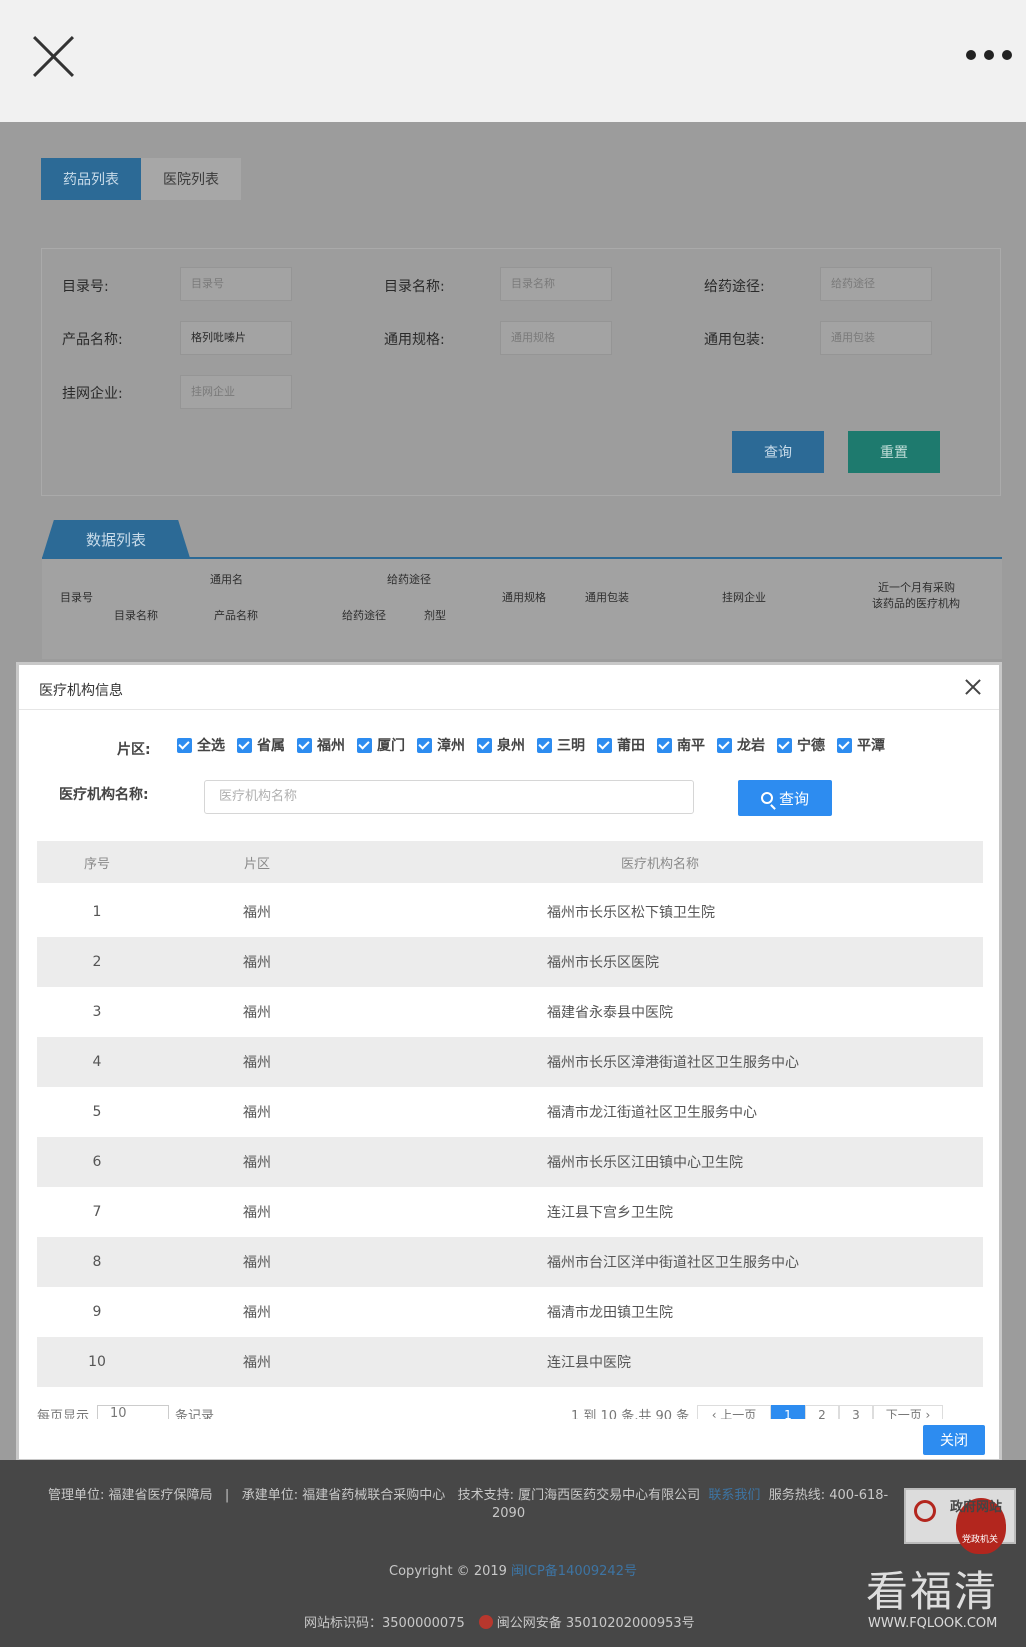 This screenshot has height=1647, width=1026. What do you see at coordinates (996, 57) in the screenshot?
I see `more-options-icon` at bounding box center [996, 57].